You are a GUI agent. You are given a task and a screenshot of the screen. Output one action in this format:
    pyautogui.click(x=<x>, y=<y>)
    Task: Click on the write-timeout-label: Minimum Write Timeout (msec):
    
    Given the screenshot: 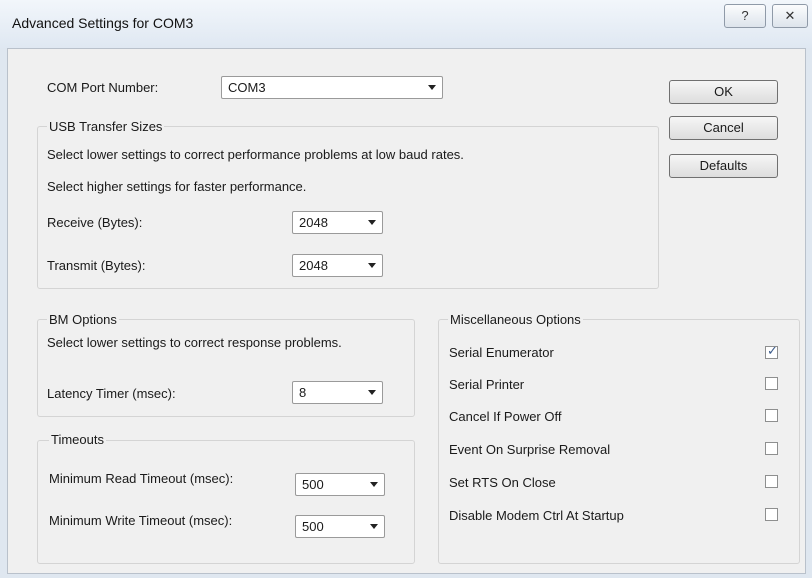 What is the action you would take?
    pyautogui.click(x=141, y=520)
    